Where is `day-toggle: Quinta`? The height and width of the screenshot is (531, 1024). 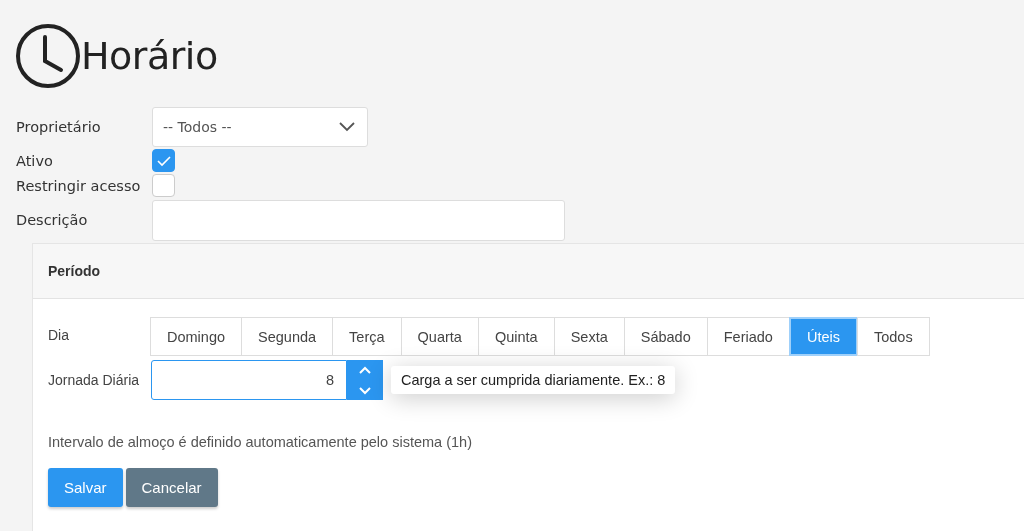 day-toggle: Quinta is located at coordinates (516, 336).